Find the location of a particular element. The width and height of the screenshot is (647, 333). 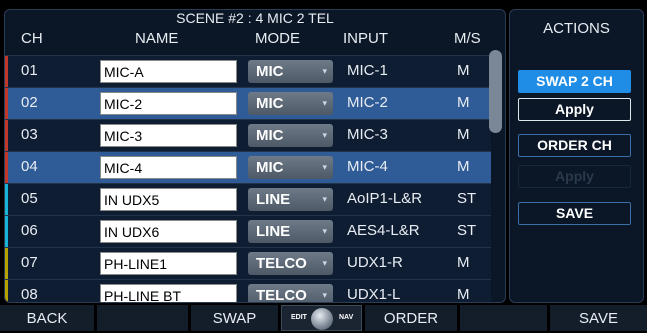

swap-2-ch-button: SWAP 2 CH is located at coordinates (574, 81).